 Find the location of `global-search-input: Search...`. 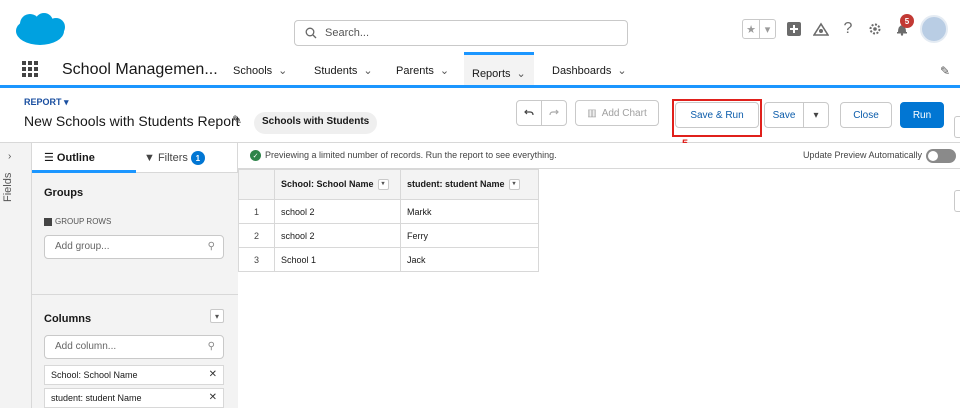

global-search-input: Search... is located at coordinates (461, 33).